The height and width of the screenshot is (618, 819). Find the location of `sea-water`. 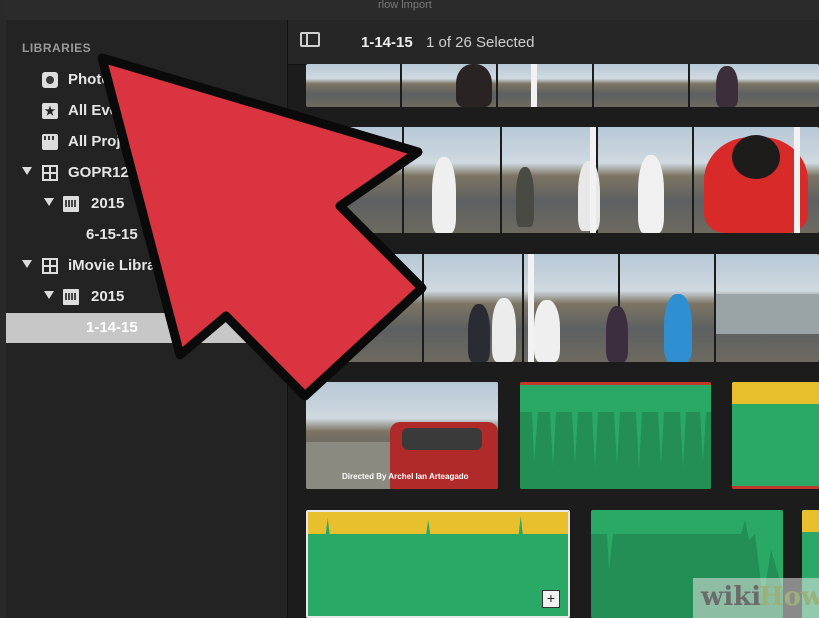

sea-water is located at coordinates (767, 314).